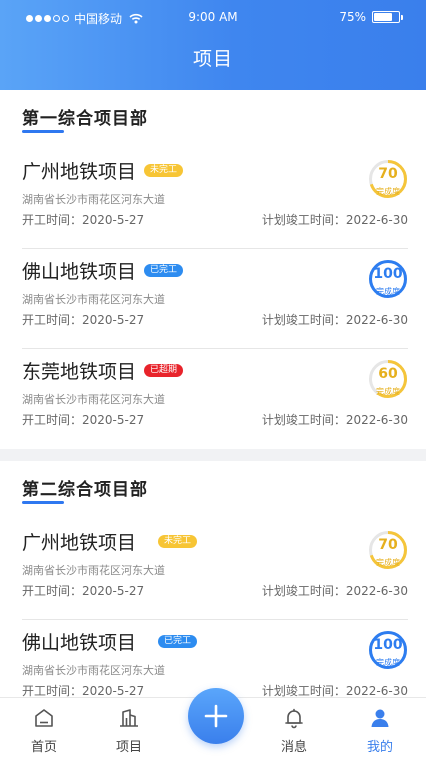  I want to click on section-title: 第一综合项目部, so click(85, 119).